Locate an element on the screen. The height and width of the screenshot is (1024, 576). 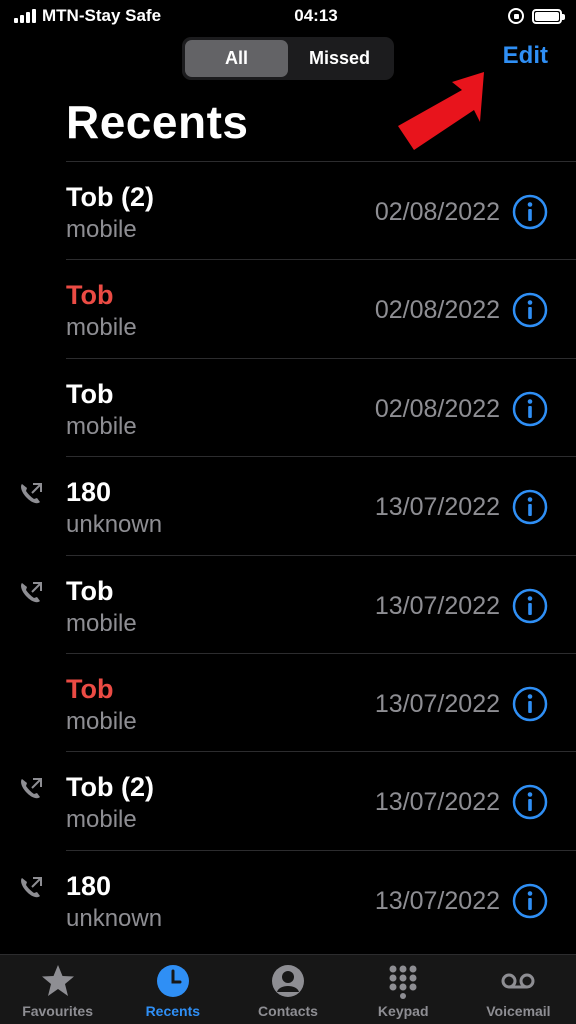
tab-contacts: Contacts is located at coordinates (287, 989).